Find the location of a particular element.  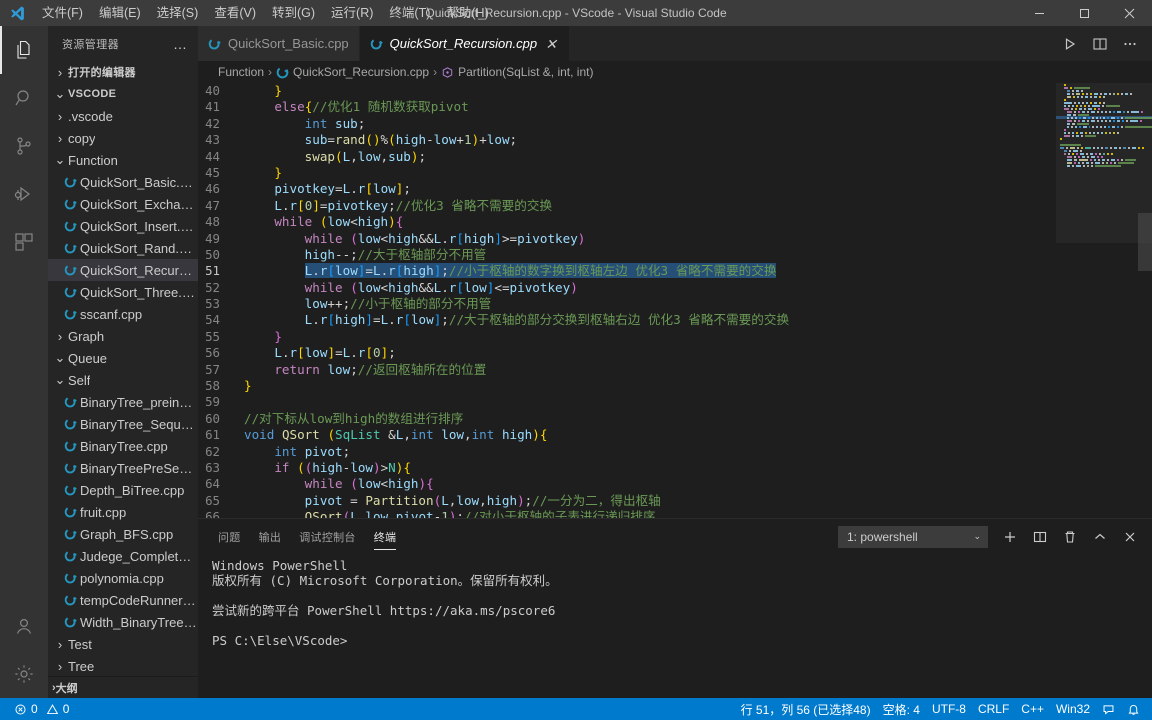

breadcrumb-item-symbol: Partition(SqList &, int, int) is located at coordinates (517, 72).